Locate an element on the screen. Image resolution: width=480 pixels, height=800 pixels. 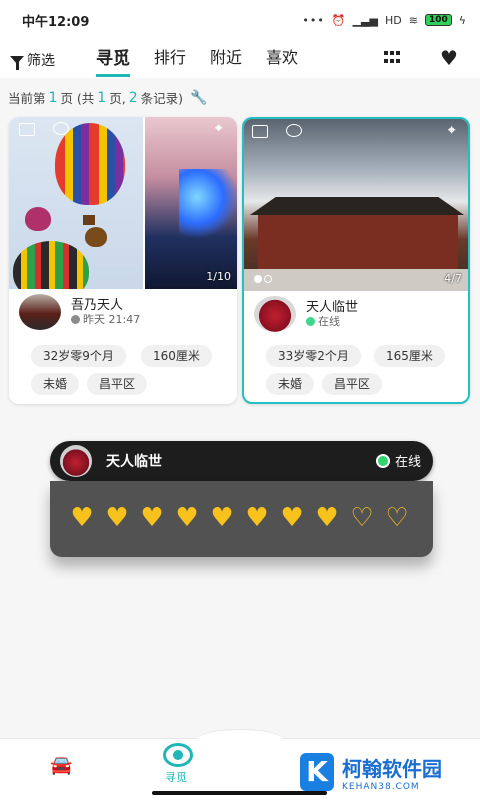
tab-bar: 寻觅 排行 附近 喜欢 is located at coordinates (197, 60).